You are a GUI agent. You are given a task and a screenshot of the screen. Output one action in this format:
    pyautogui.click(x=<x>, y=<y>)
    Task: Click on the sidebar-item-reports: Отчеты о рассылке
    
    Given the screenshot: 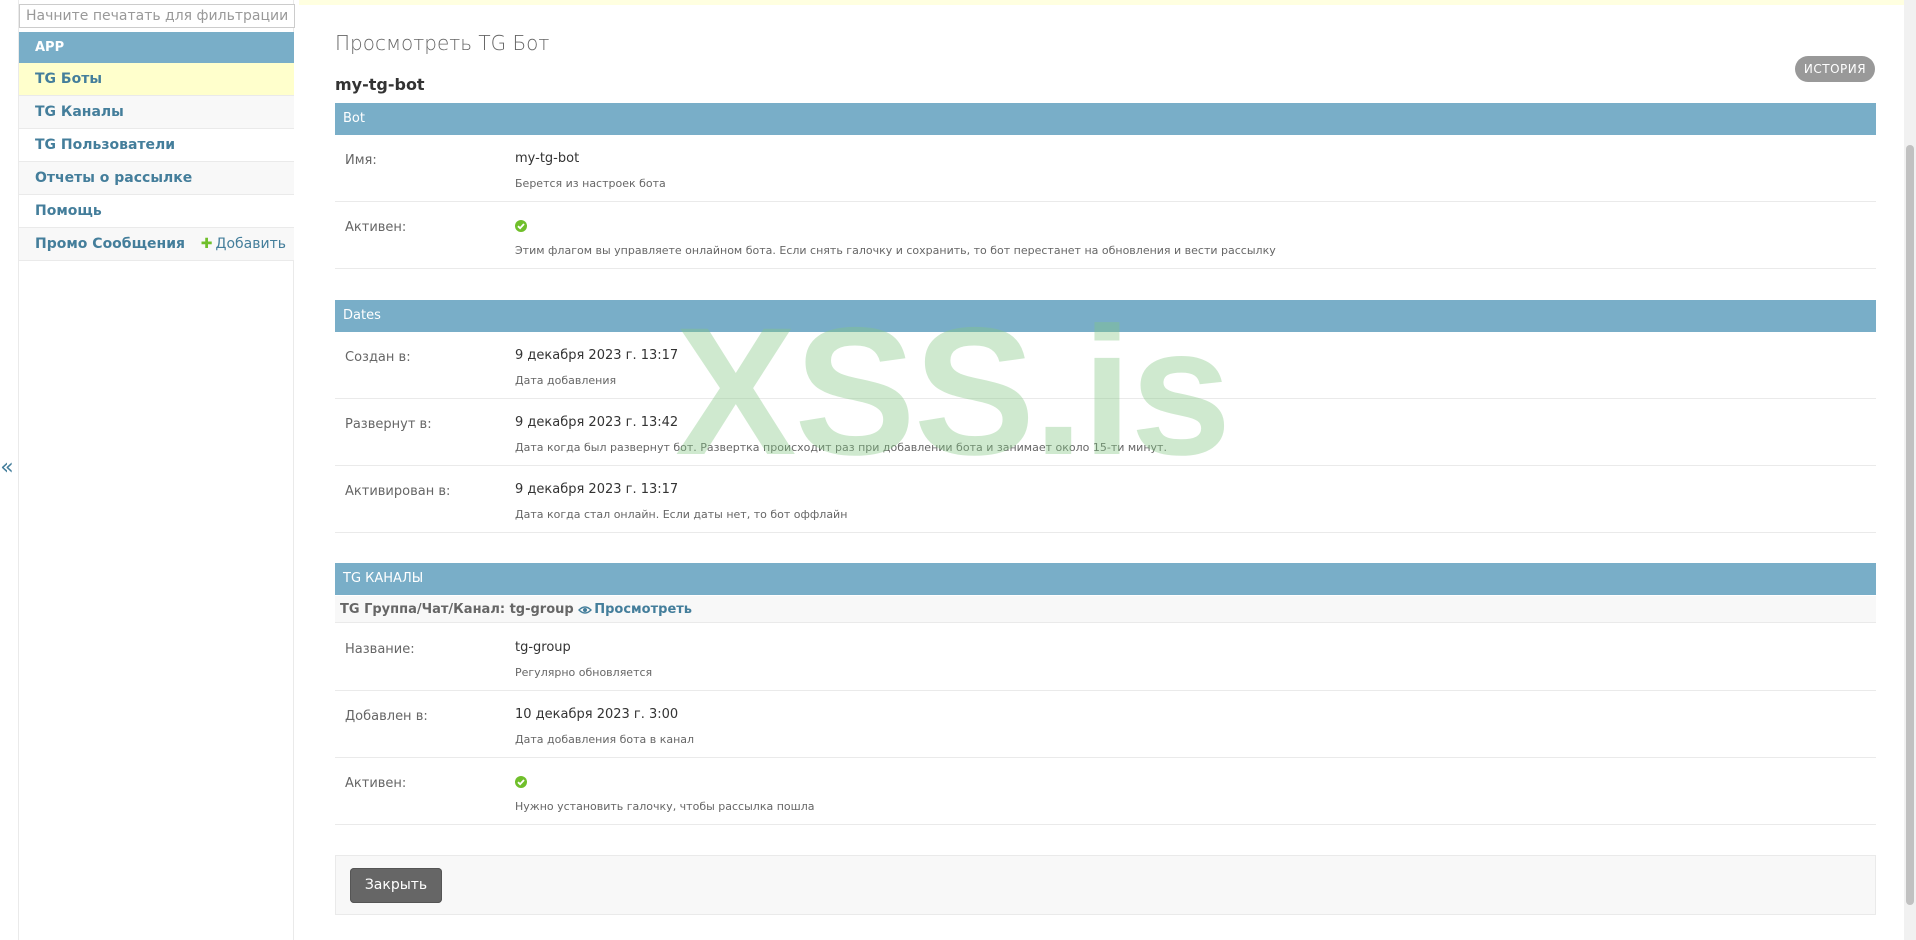 What is the action you would take?
    pyautogui.click(x=156, y=178)
    